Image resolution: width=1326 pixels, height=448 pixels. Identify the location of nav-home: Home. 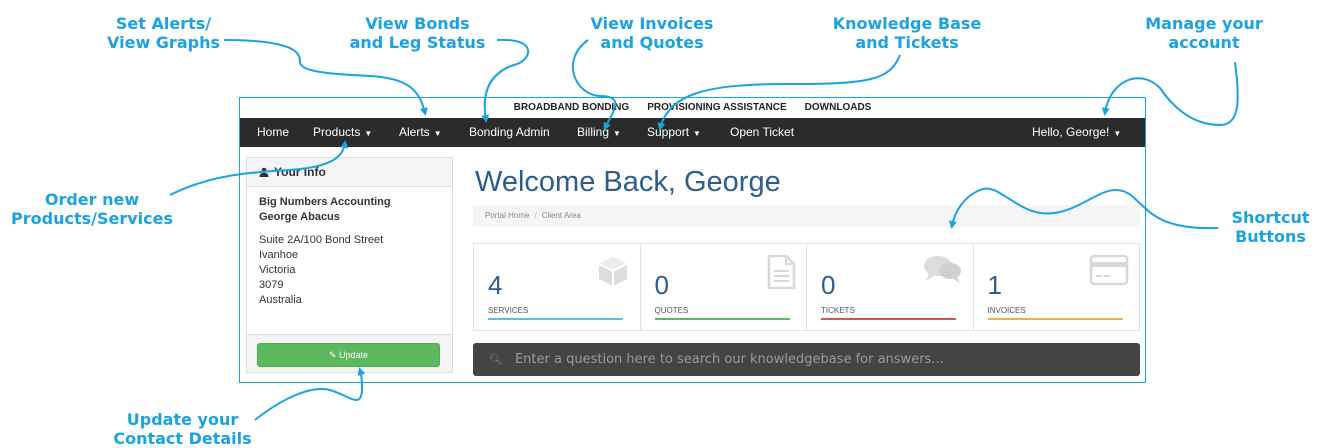
(273, 132).